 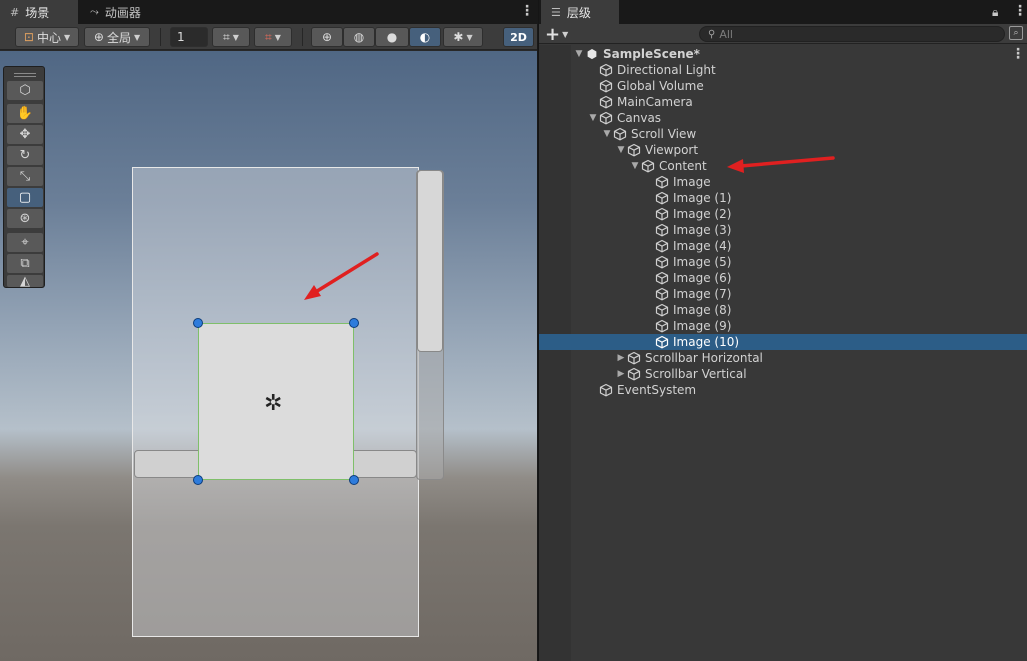 I want to click on search-icon: ⚲, so click(x=712, y=34).